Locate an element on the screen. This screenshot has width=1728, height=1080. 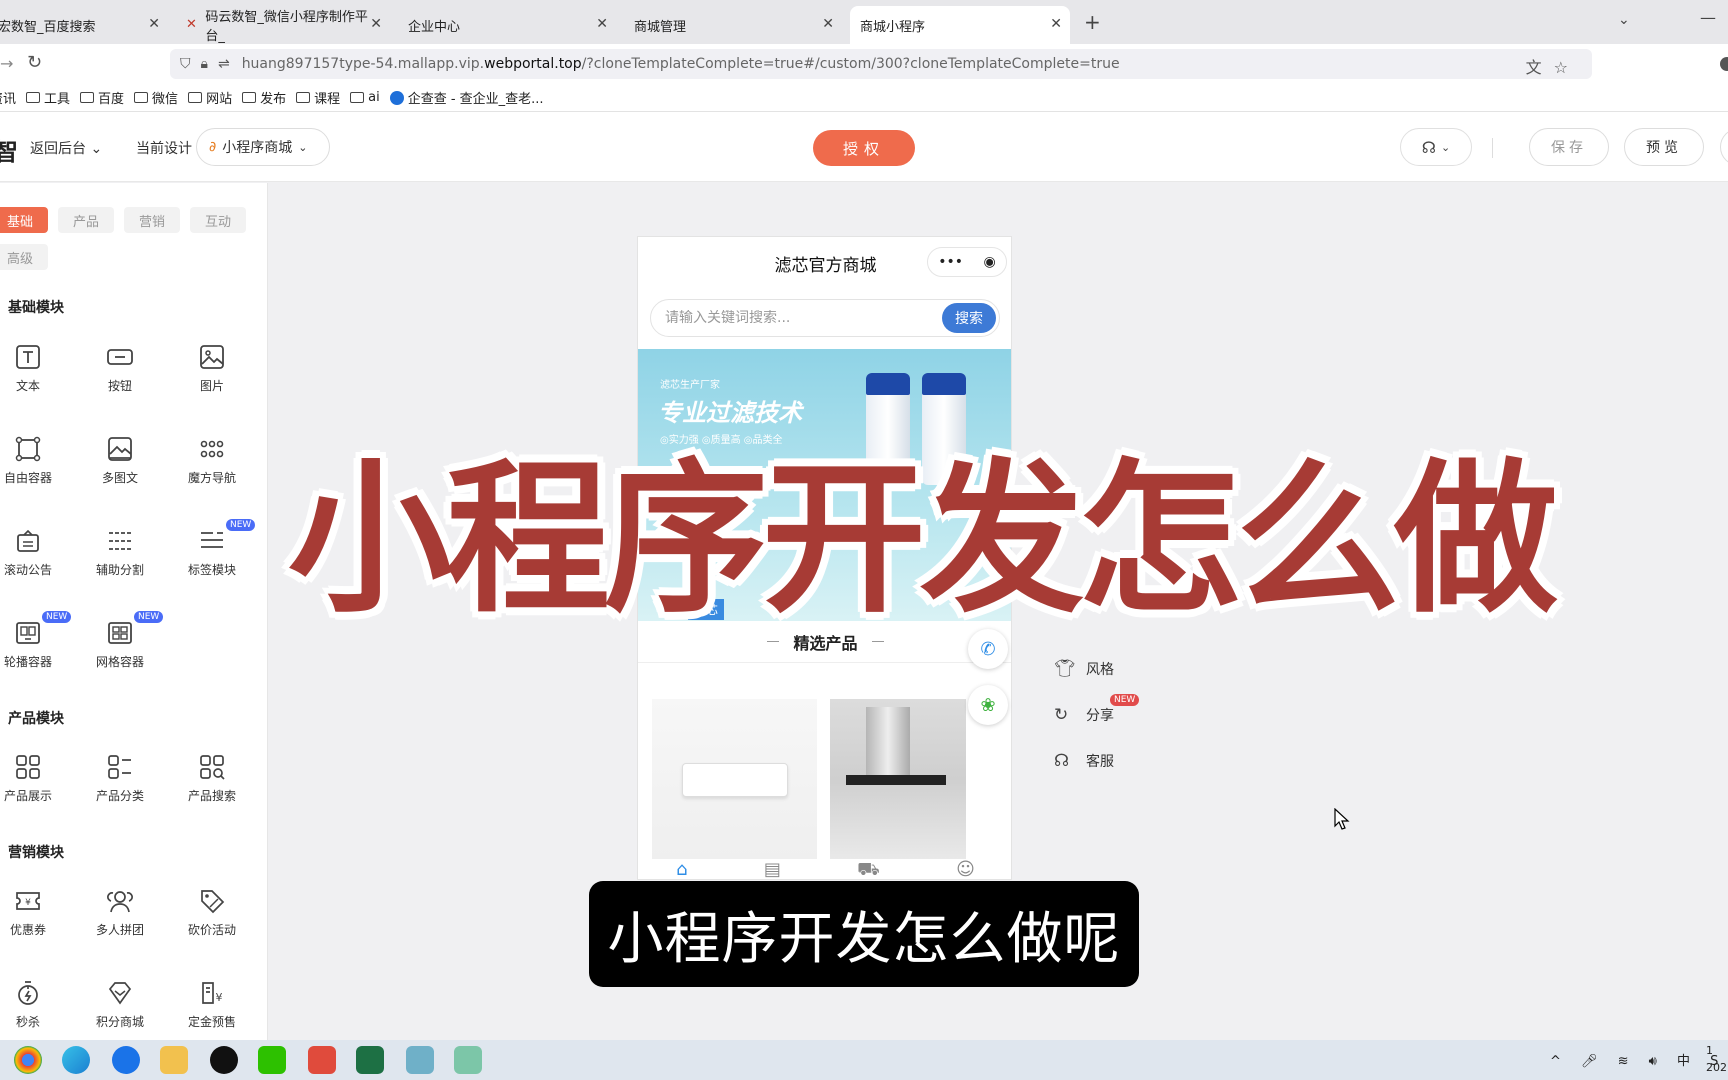
tab-interactive: 互动 is located at coordinates (218, 220).